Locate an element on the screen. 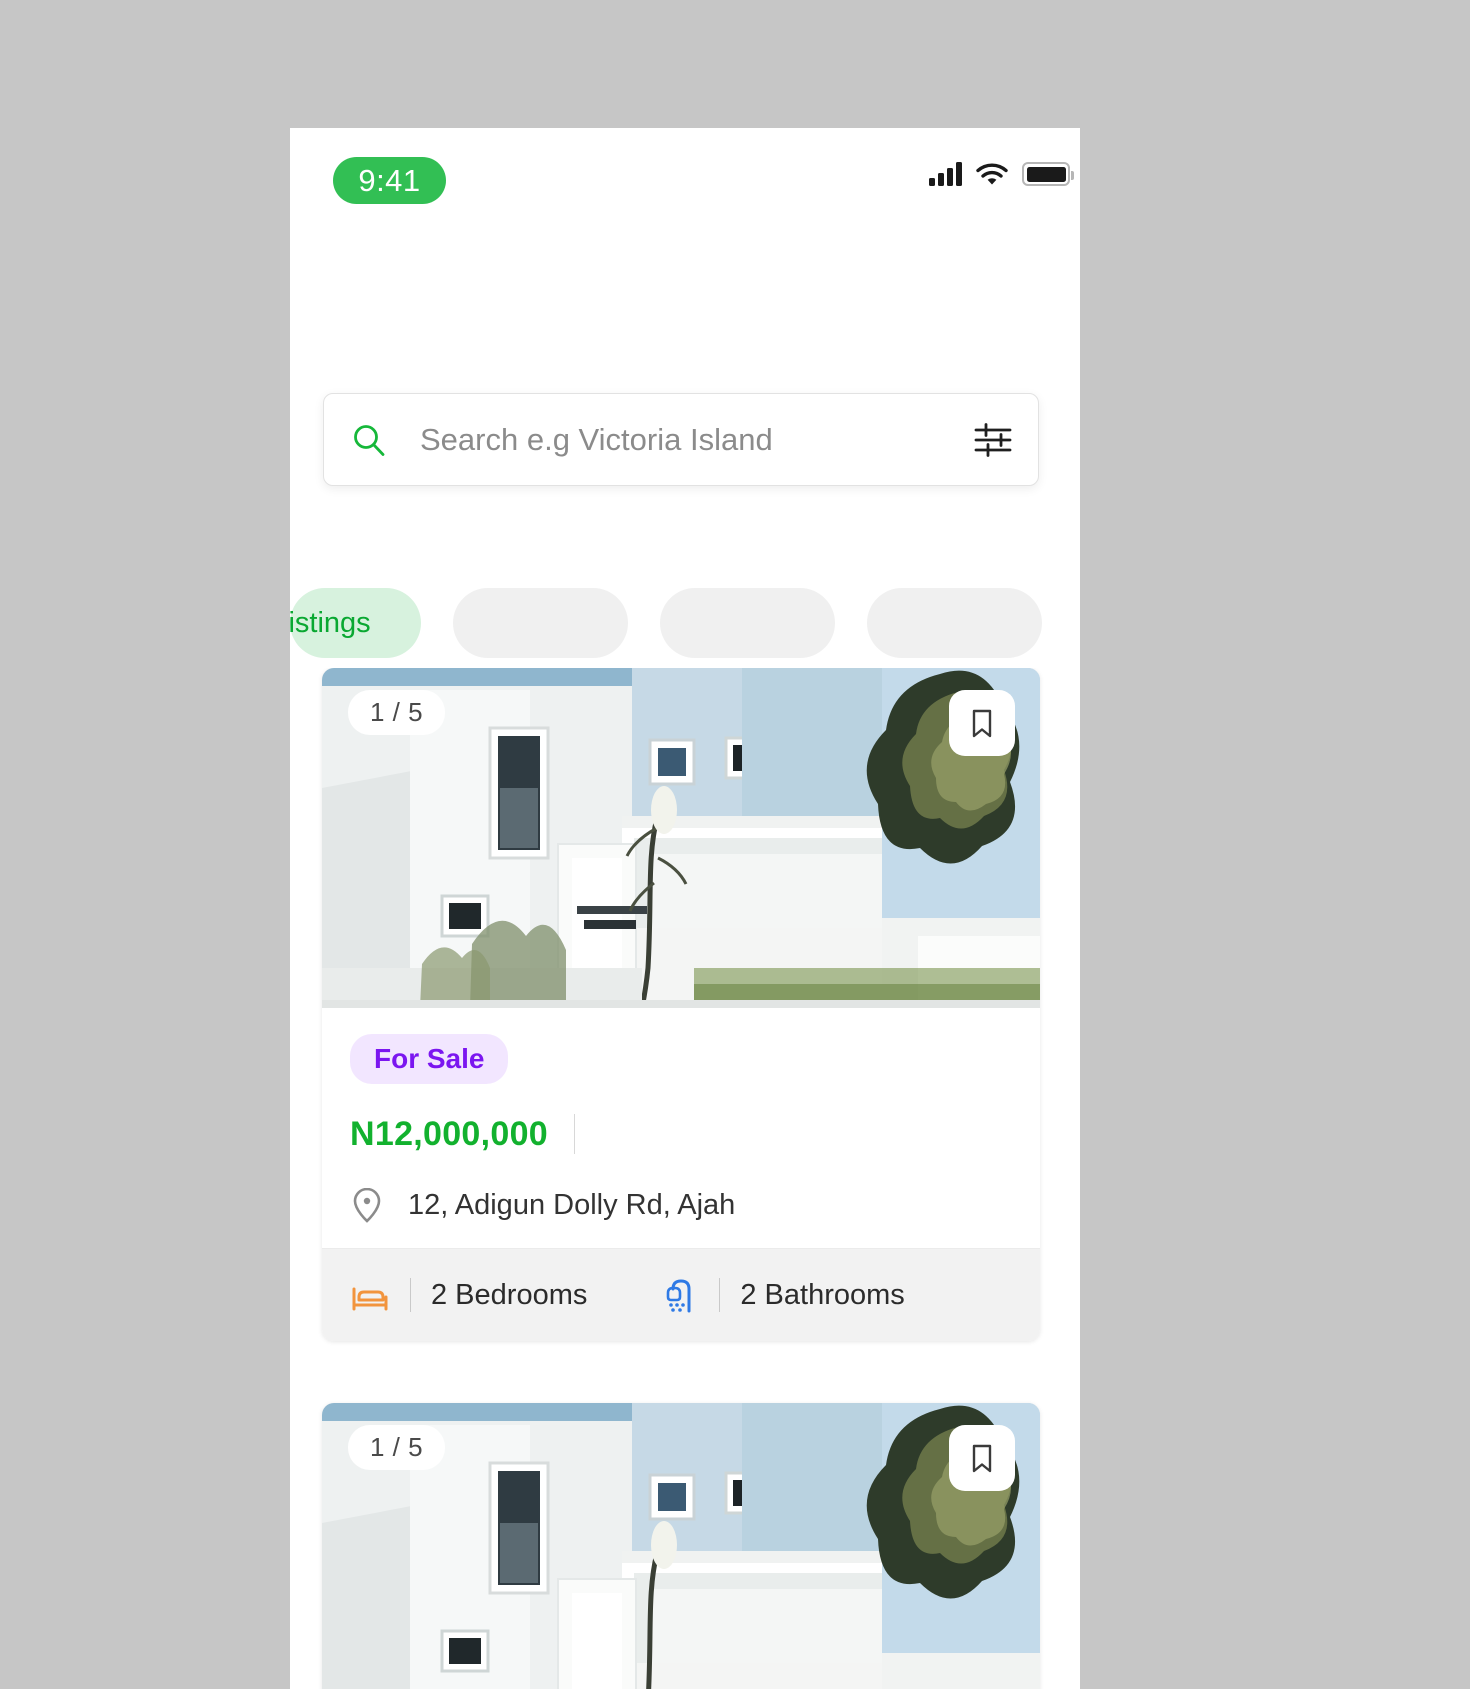 Image resolution: width=1470 pixels, height=1689 pixels. status-badge: For Sale is located at coordinates (429, 1059).